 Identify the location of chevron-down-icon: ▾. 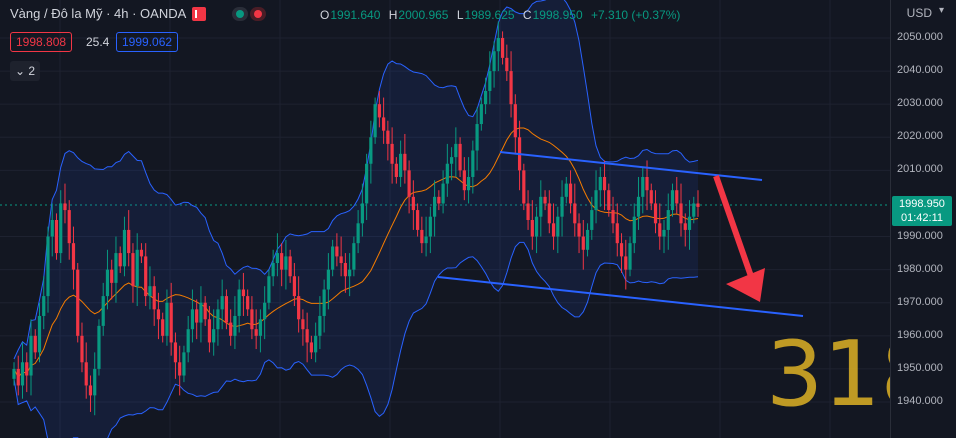
(941, 10).